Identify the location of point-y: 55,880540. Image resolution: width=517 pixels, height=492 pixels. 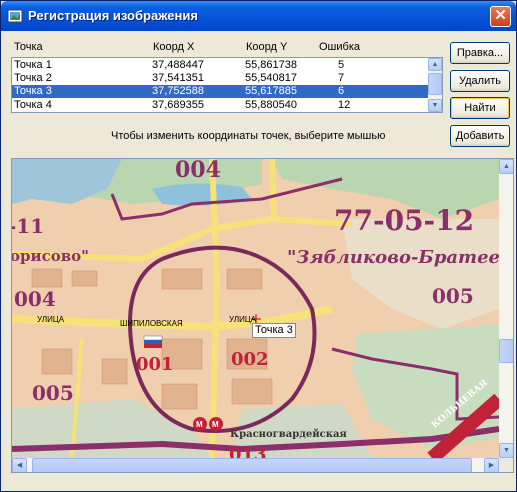
(271, 105).